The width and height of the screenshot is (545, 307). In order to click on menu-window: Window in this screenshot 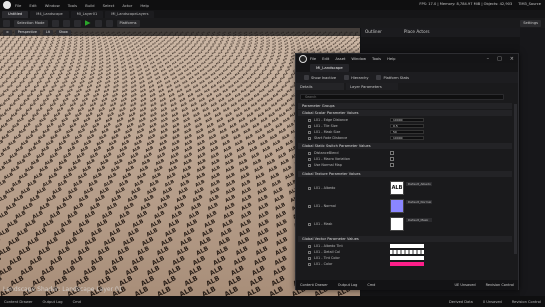, I will do `click(52, 5)`.